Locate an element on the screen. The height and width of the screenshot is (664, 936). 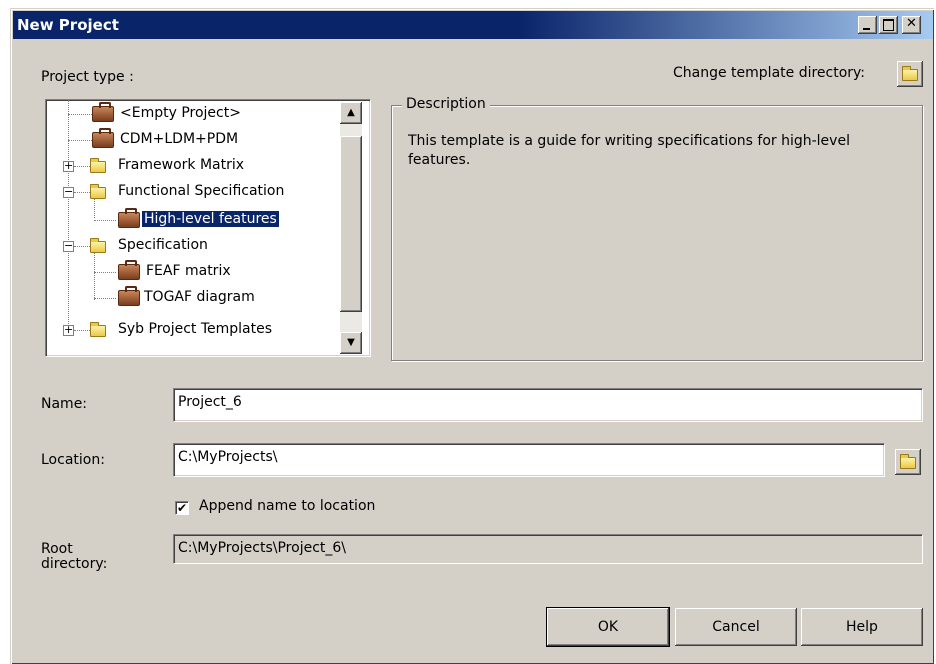
project-type-label: Project type : is located at coordinates (87, 77).